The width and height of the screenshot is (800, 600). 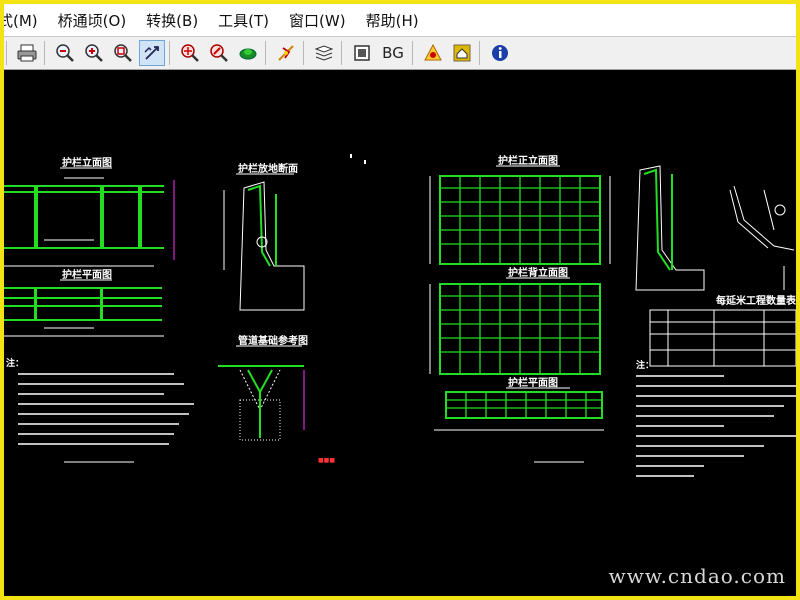 What do you see at coordinates (716, 418) in the screenshot?
I see `notes-right: 注：` at bounding box center [716, 418].